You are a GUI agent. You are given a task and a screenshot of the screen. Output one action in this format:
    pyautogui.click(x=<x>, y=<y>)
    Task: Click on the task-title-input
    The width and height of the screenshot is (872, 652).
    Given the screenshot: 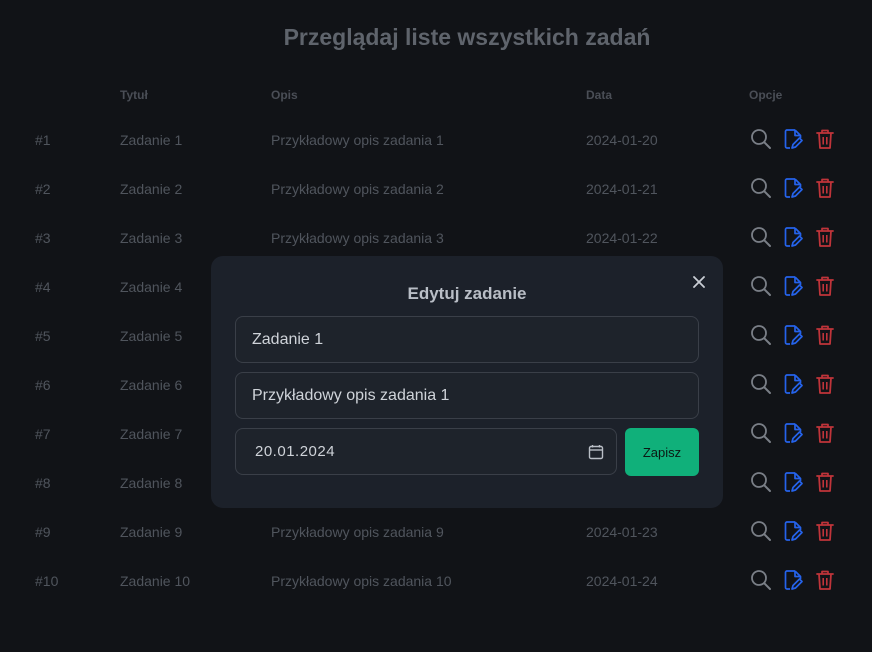 What is the action you would take?
    pyautogui.click(x=467, y=339)
    